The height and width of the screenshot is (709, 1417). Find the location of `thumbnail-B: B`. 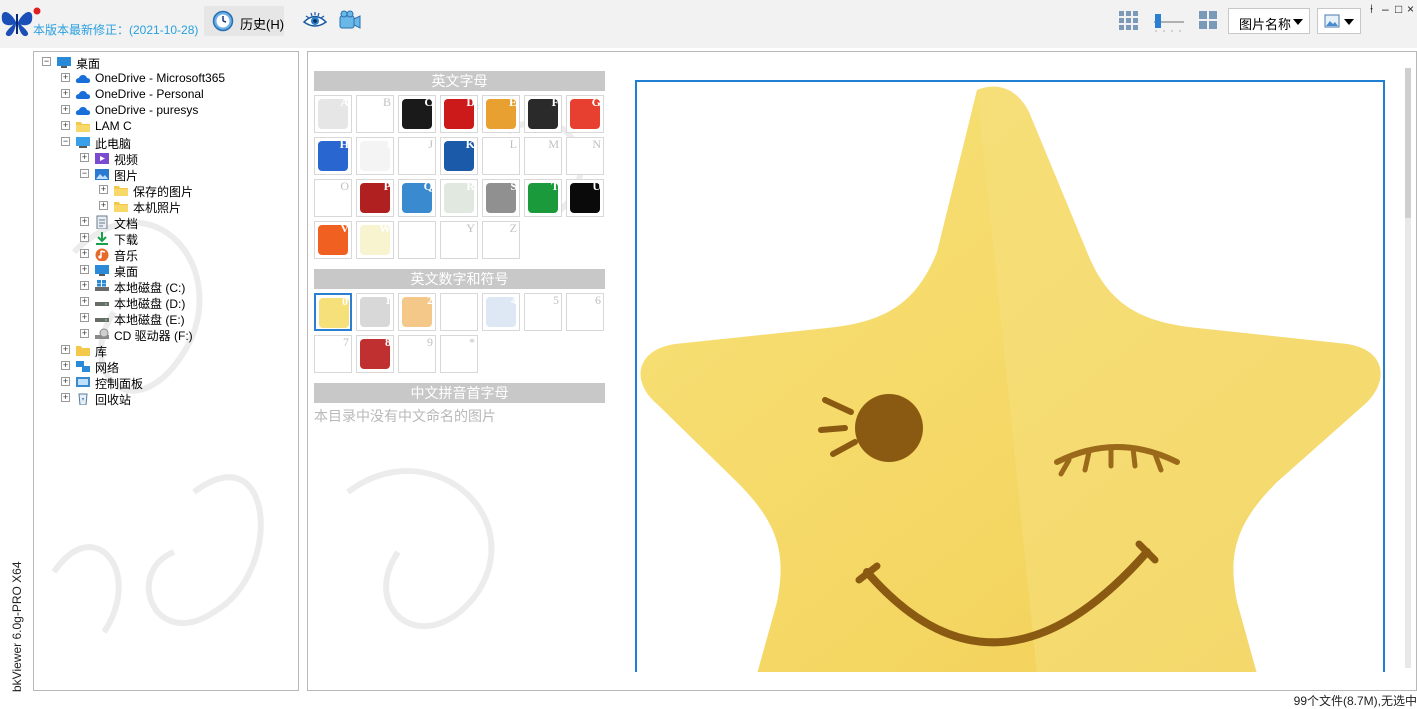

thumbnail-B: B is located at coordinates (375, 114).